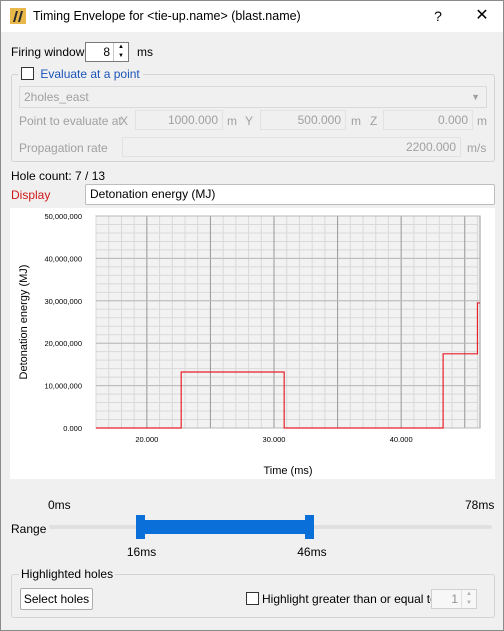  What do you see at coordinates (63, 216) in the screenshot?
I see `y-tick-label: 50,000,000` at bounding box center [63, 216].